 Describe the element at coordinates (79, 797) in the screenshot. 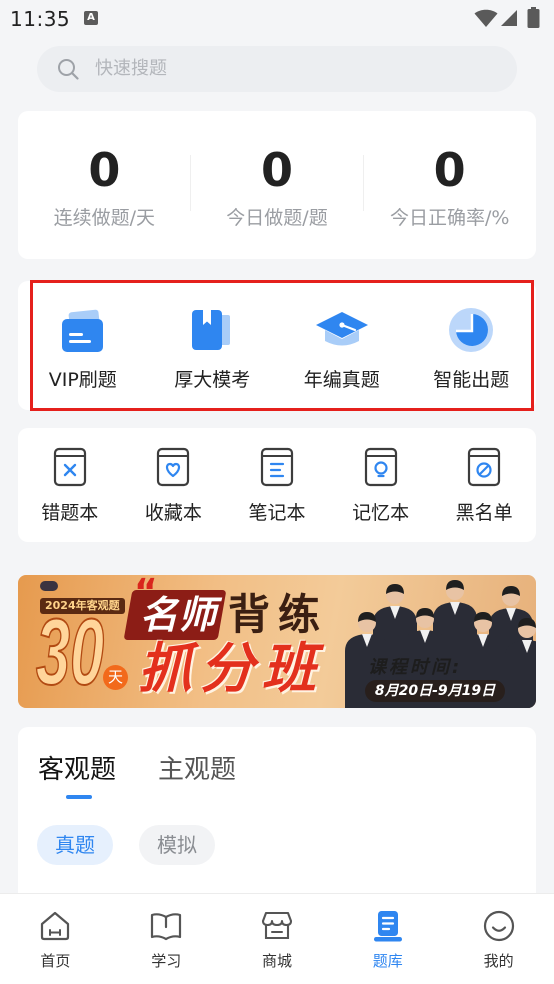

I see `active-tab-indicator` at that location.